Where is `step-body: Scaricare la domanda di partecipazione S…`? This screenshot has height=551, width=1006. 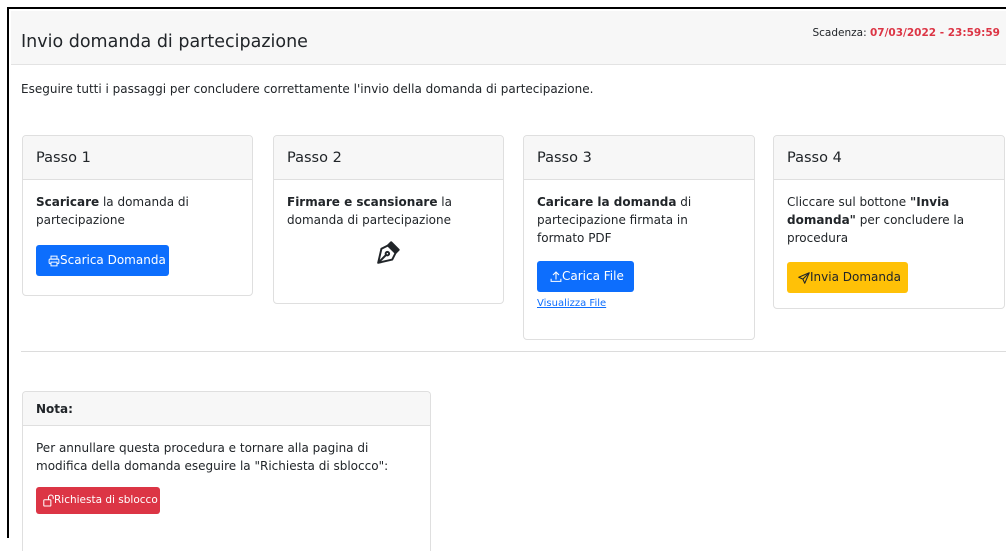
step-body: Scaricare la domanda di partecipazione S… is located at coordinates (137, 234).